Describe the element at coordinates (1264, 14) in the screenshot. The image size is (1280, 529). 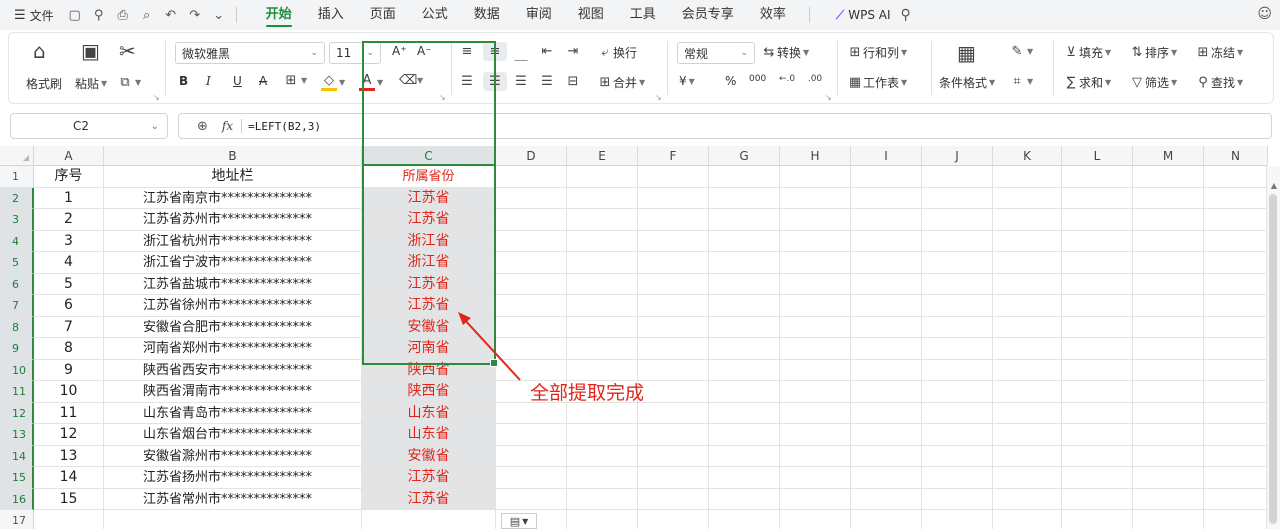
I see `chat-icon: ☺` at that location.